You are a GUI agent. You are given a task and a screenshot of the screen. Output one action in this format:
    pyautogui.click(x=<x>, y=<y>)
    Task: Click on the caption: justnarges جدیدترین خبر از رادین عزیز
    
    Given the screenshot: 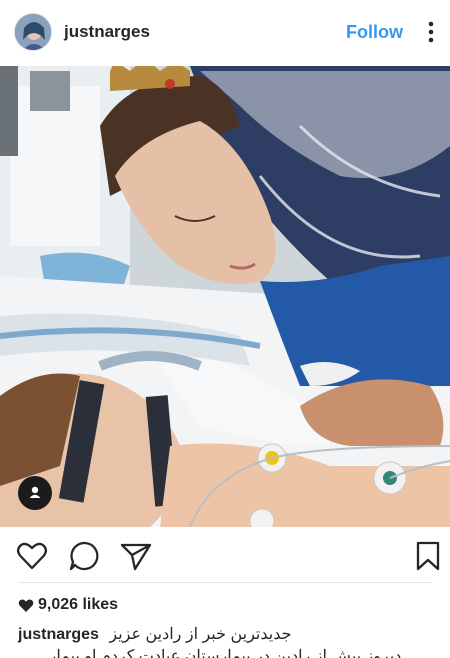 What is the action you would take?
    pyautogui.click(x=228, y=634)
    